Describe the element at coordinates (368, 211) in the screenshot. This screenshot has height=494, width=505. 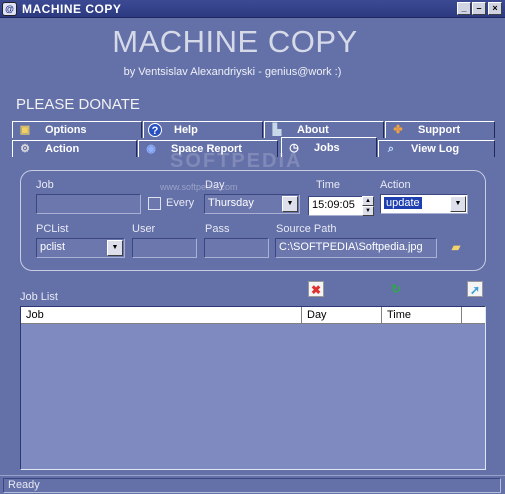
I see `spin-down-icon: ▼` at that location.